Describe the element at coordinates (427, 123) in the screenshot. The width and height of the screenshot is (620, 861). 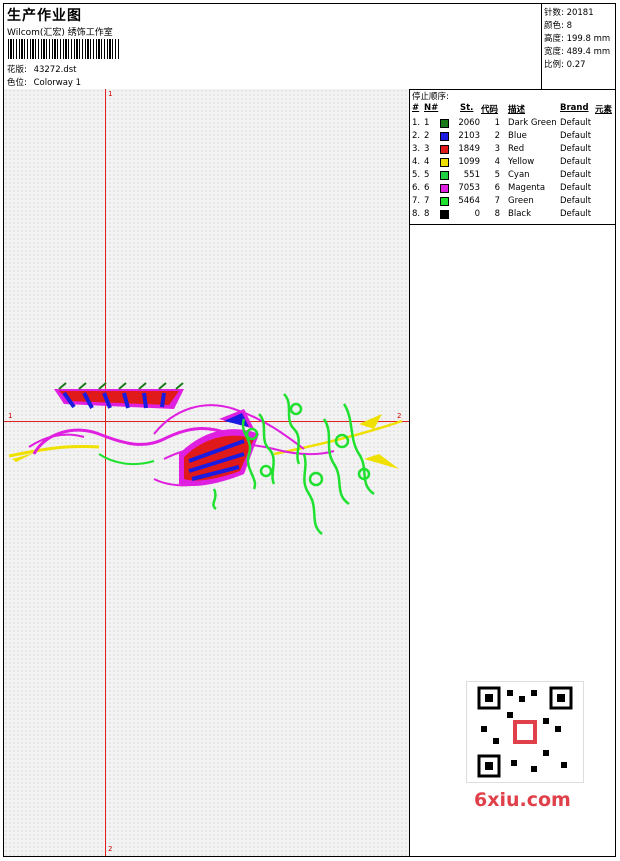
I see `cell-no: 1` at that location.